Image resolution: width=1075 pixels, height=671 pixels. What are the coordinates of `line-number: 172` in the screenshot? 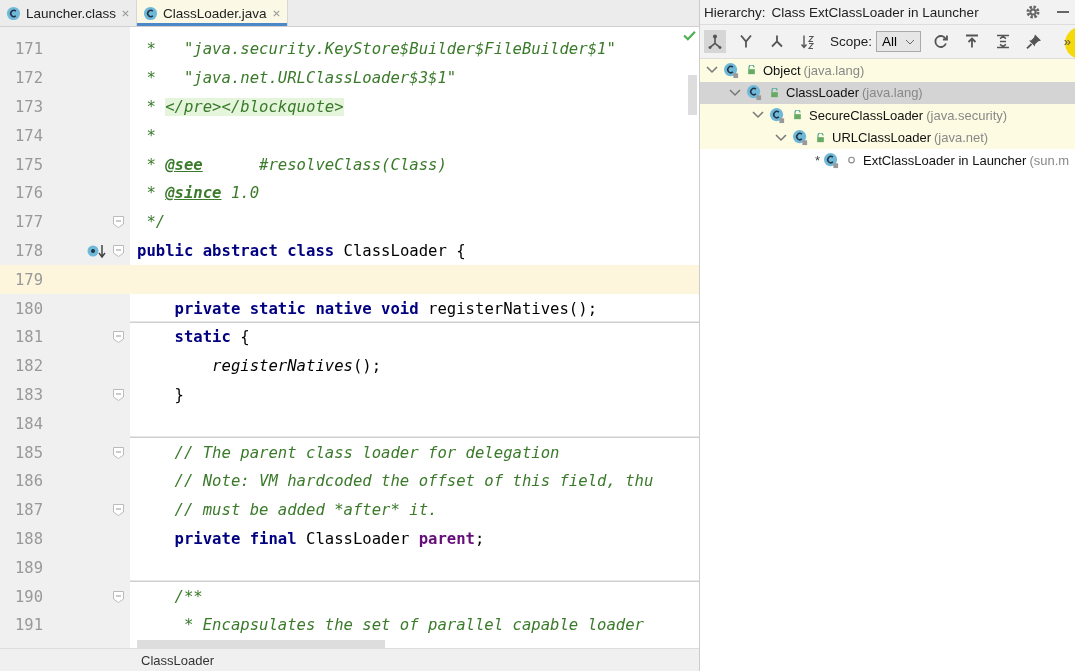 It's located at (28, 78).